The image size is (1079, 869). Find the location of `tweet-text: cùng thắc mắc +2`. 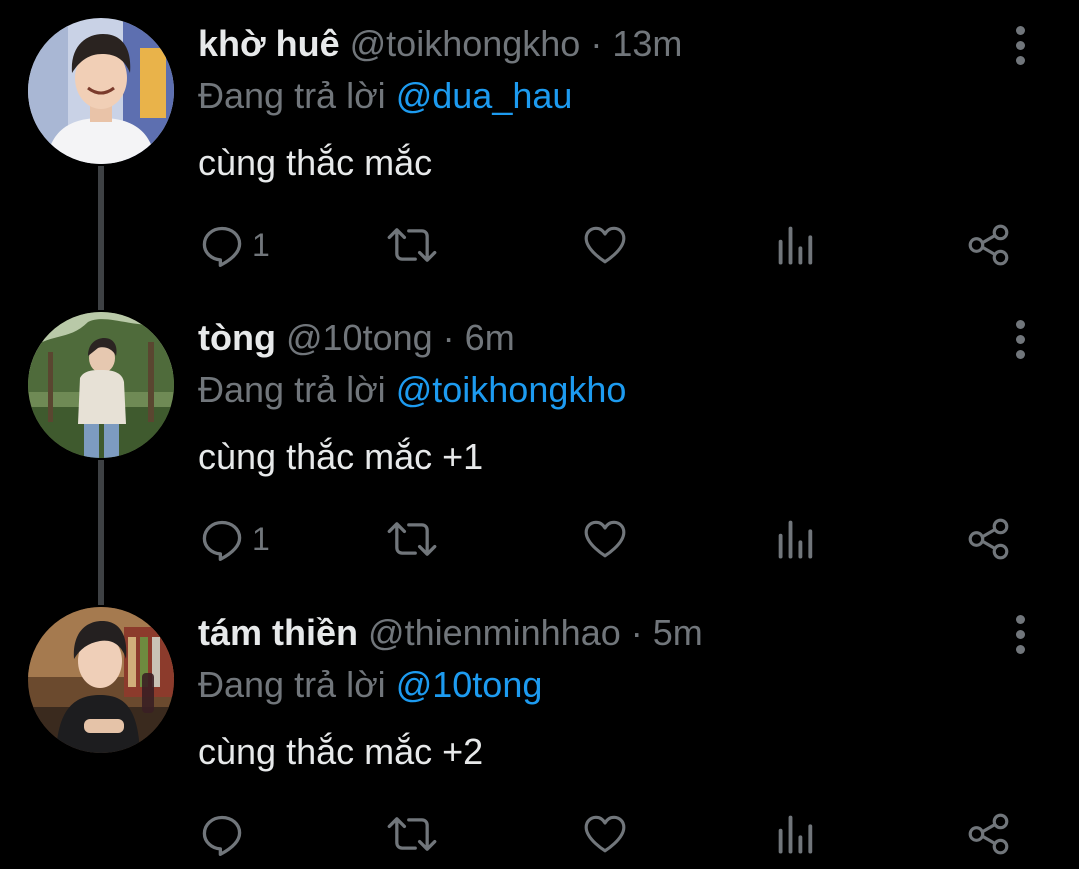

tweet-text: cùng thắc mắc +2 is located at coordinates (341, 751).